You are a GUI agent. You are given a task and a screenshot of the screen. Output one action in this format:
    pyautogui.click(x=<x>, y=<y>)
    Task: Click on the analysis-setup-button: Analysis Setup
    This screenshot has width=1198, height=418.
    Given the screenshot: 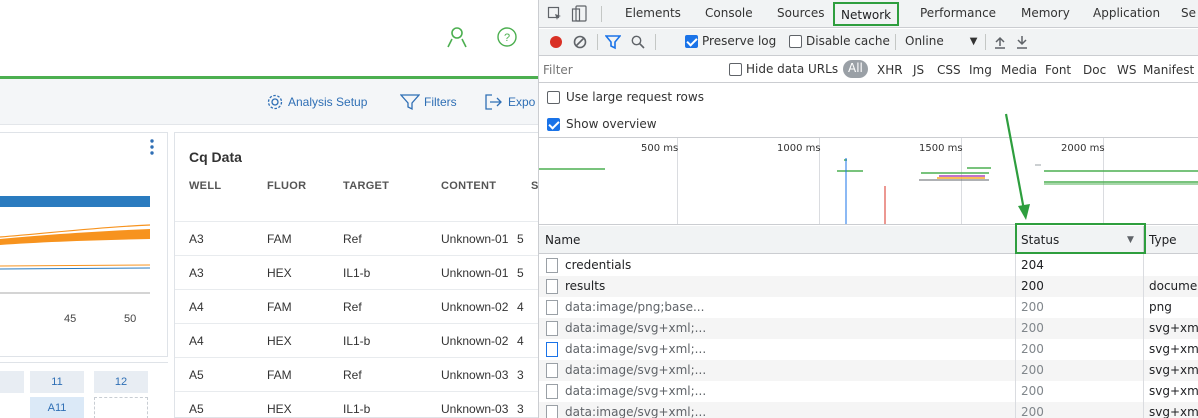 What is the action you would take?
    pyautogui.click(x=316, y=102)
    